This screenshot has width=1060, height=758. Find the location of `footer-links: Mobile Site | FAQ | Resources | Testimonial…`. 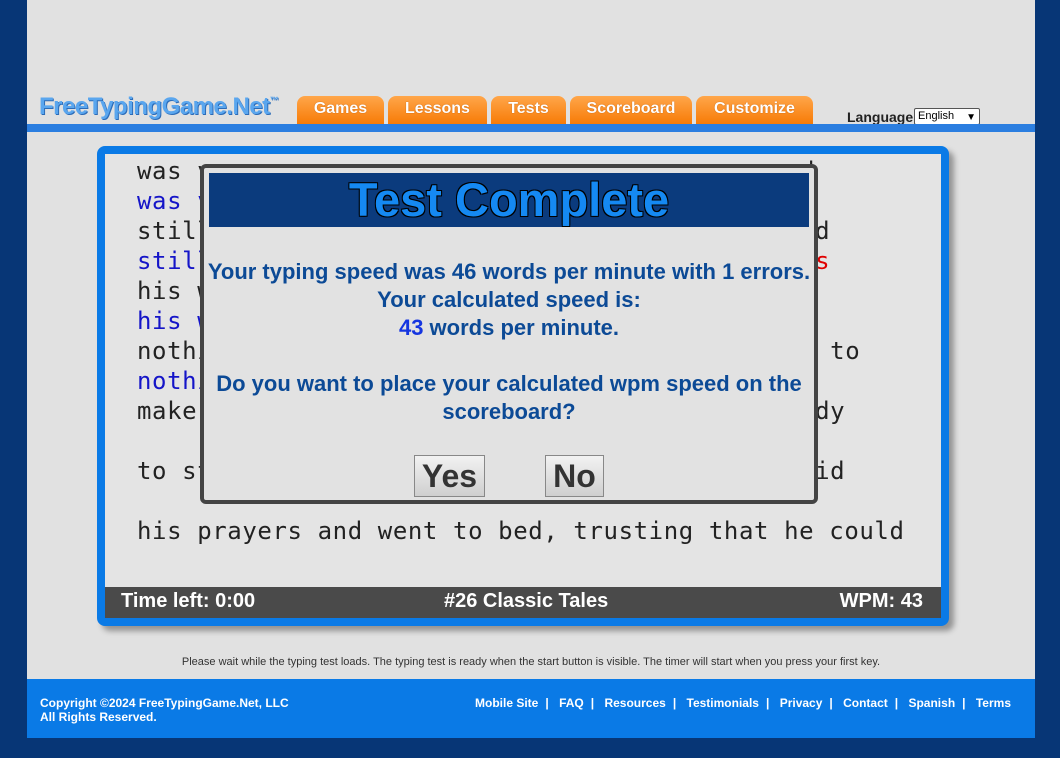

footer-links: Mobile Site | FAQ | Resources | Testimonial… is located at coordinates (743, 703).